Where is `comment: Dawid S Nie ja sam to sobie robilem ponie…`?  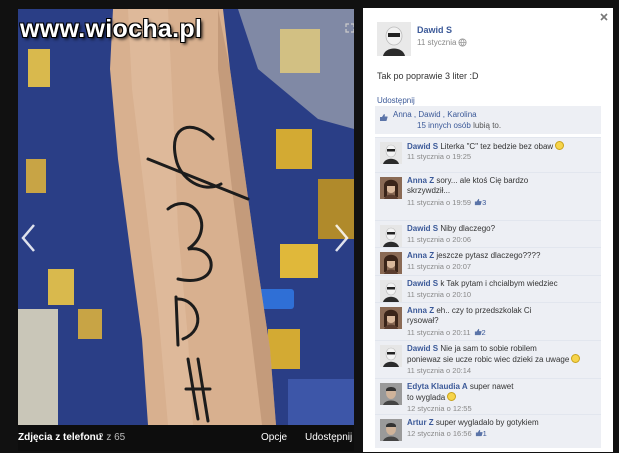
comment: Dawid S Nie ja sam to sobie robilem ponie… is located at coordinates (488, 359).